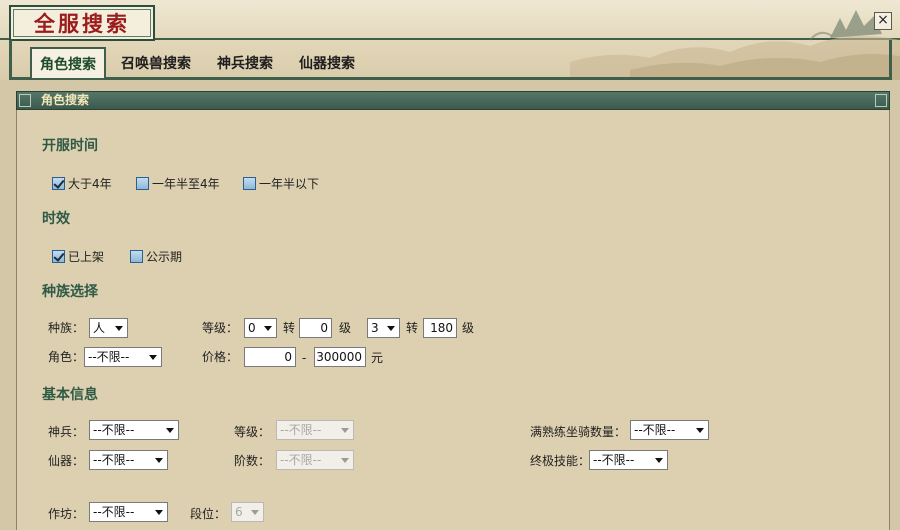  Describe the element at coordinates (301, 460) in the screenshot. I see `artifact-stage-select-value: --不限--` at that location.